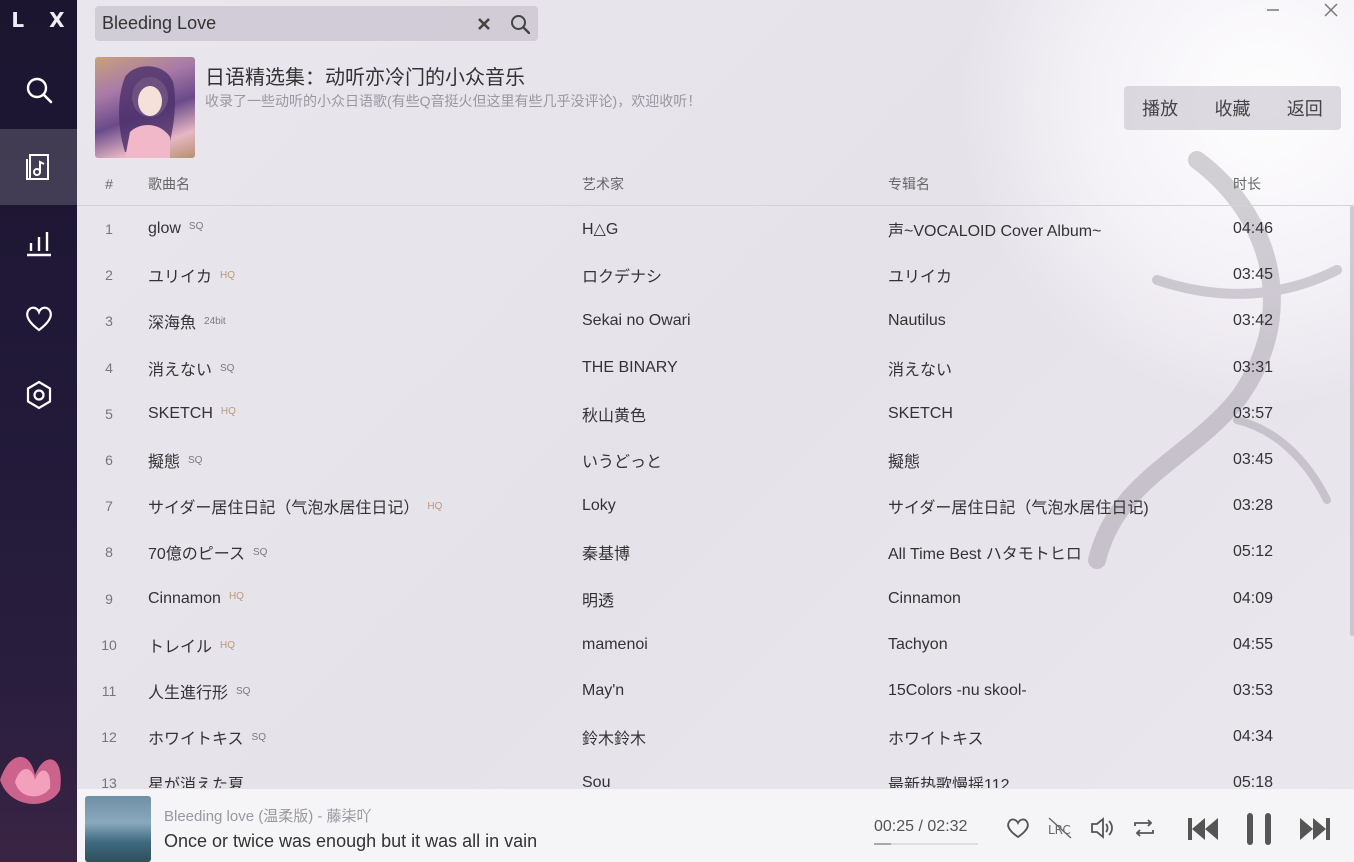  Describe the element at coordinates (614, 416) in the screenshot. I see `song-artist: 秋山黄色` at that location.